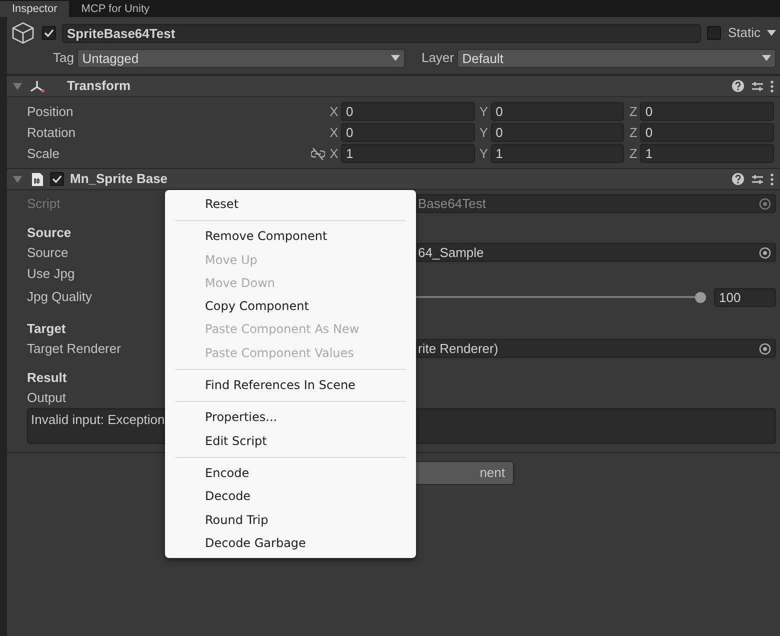  Describe the element at coordinates (48, 253) in the screenshot. I see `property-label: Source` at that location.